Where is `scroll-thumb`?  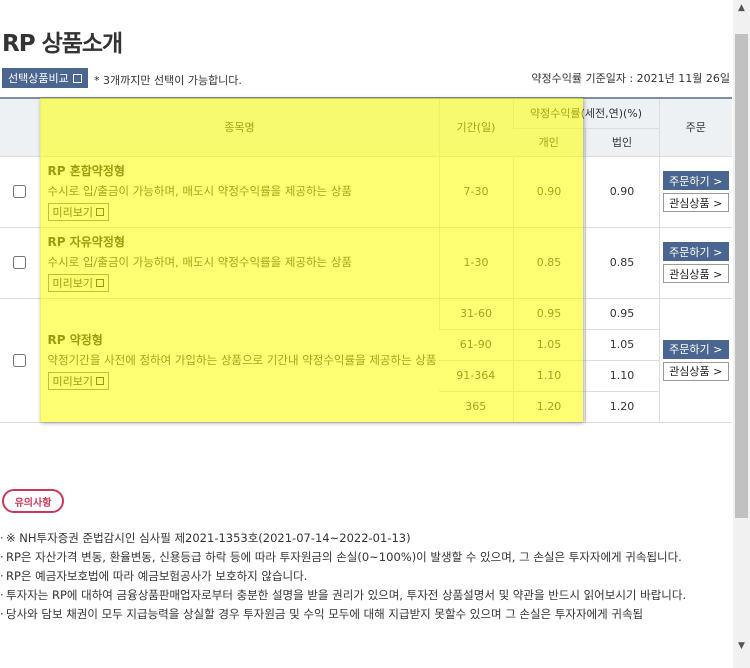
scroll-thumb is located at coordinates (741, 276).